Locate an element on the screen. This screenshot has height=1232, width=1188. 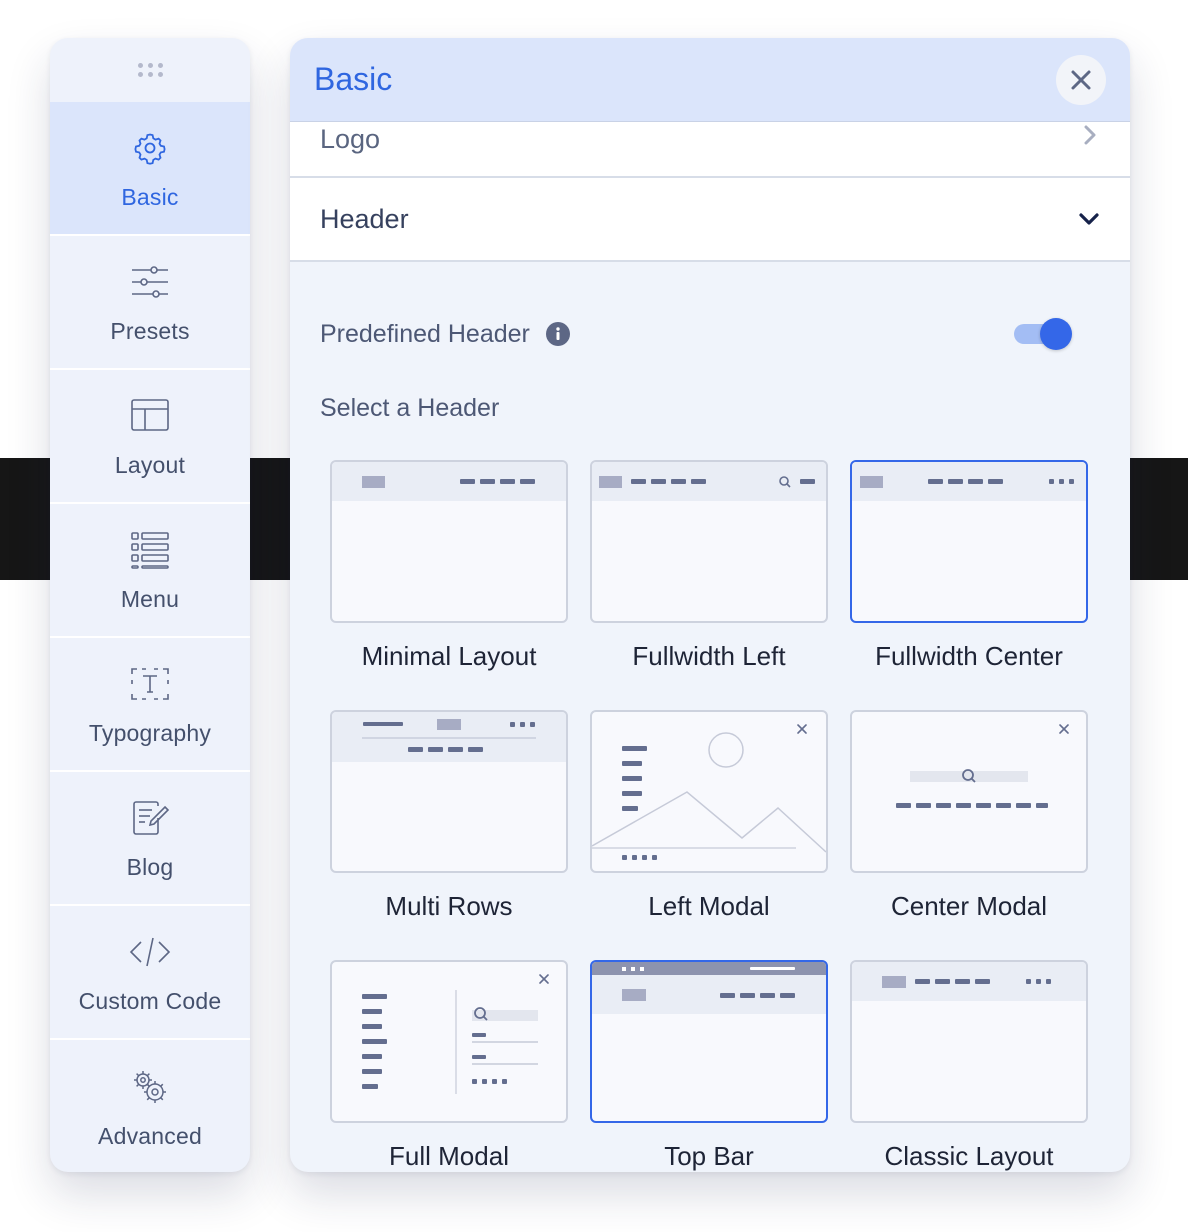
menu-list-icon is located at coordinates (150, 550).